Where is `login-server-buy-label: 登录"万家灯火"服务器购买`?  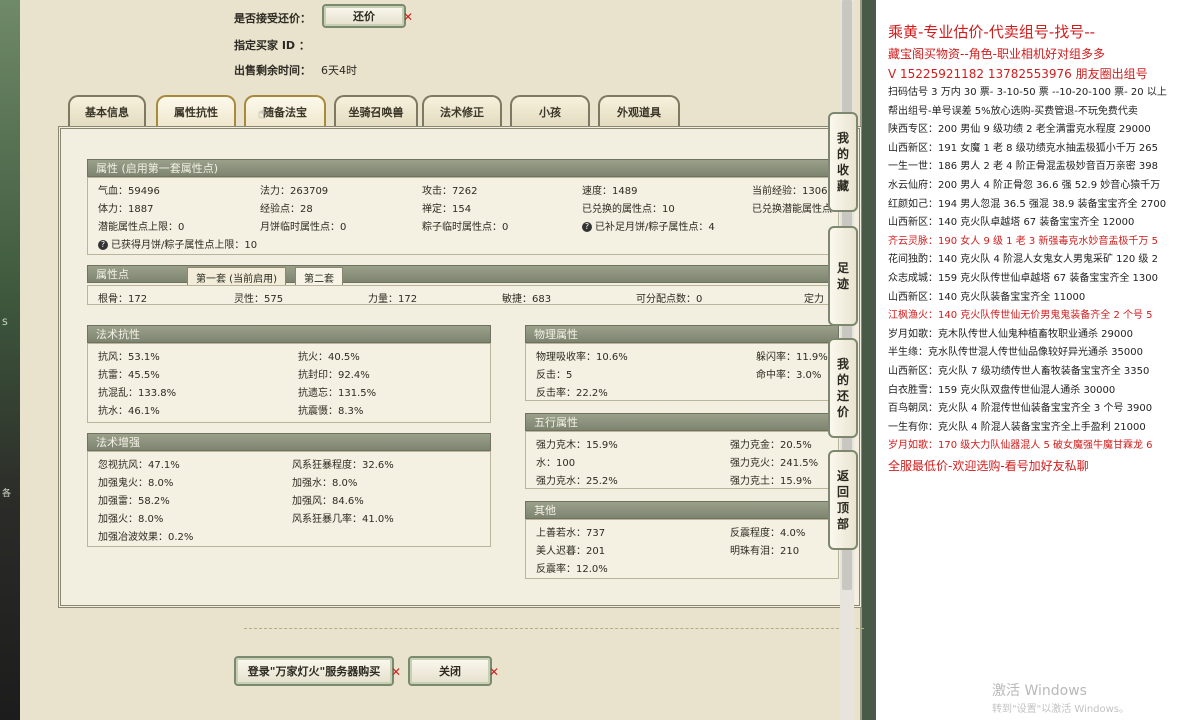
login-server-buy-label: 登录"万家灯火"服务器购买 is located at coordinates (314, 671).